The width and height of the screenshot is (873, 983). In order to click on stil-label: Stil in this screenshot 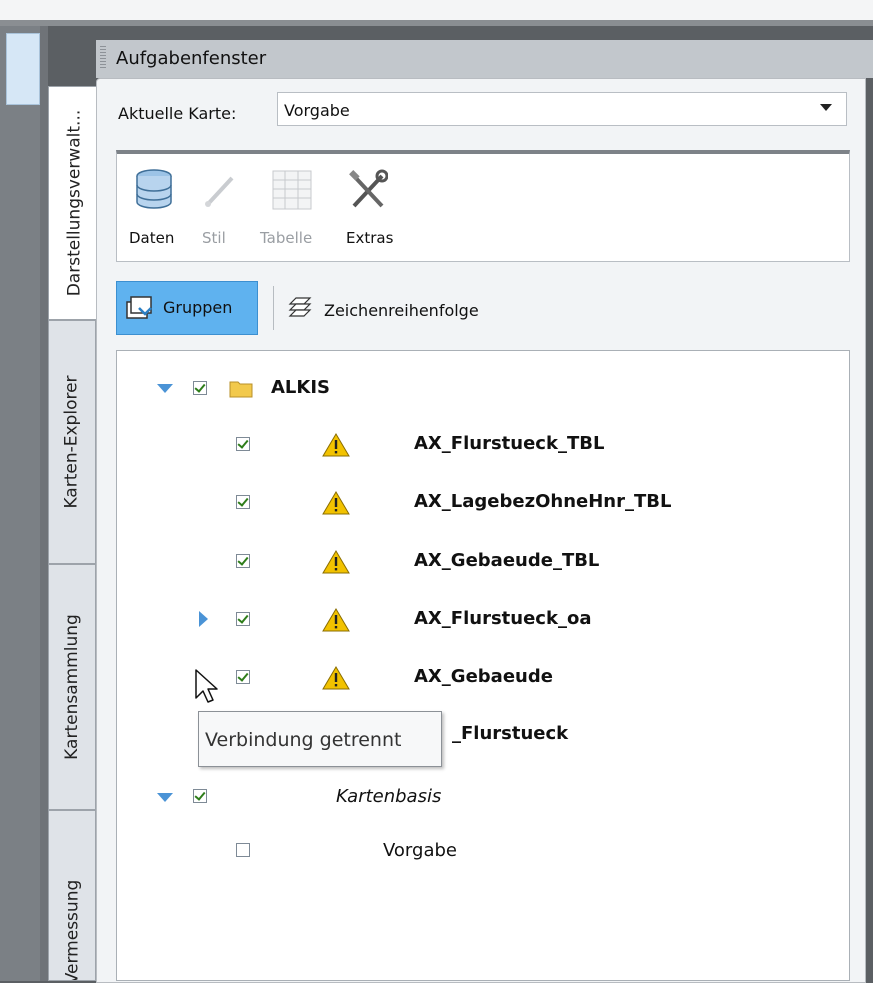, I will do `click(214, 238)`.